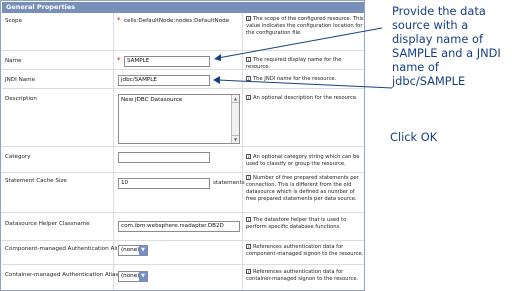  Describe the element at coordinates (414, 137) in the screenshot. I see `click-ok-instruction: Click OK` at that location.